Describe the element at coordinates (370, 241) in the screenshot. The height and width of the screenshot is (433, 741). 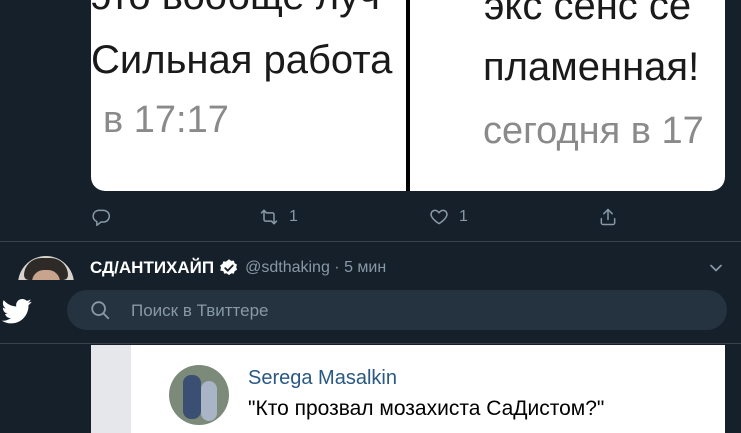
I see `tweet-divider` at that location.